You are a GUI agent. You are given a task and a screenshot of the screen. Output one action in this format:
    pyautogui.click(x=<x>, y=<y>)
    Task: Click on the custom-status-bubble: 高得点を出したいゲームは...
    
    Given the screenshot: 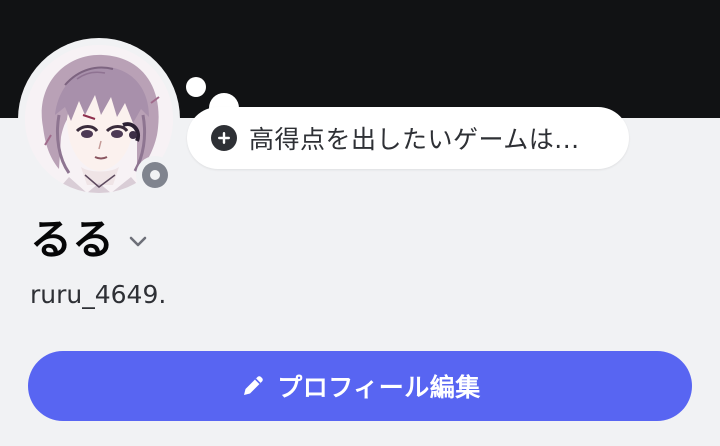 What is the action you would take?
    pyautogui.click(x=408, y=138)
    